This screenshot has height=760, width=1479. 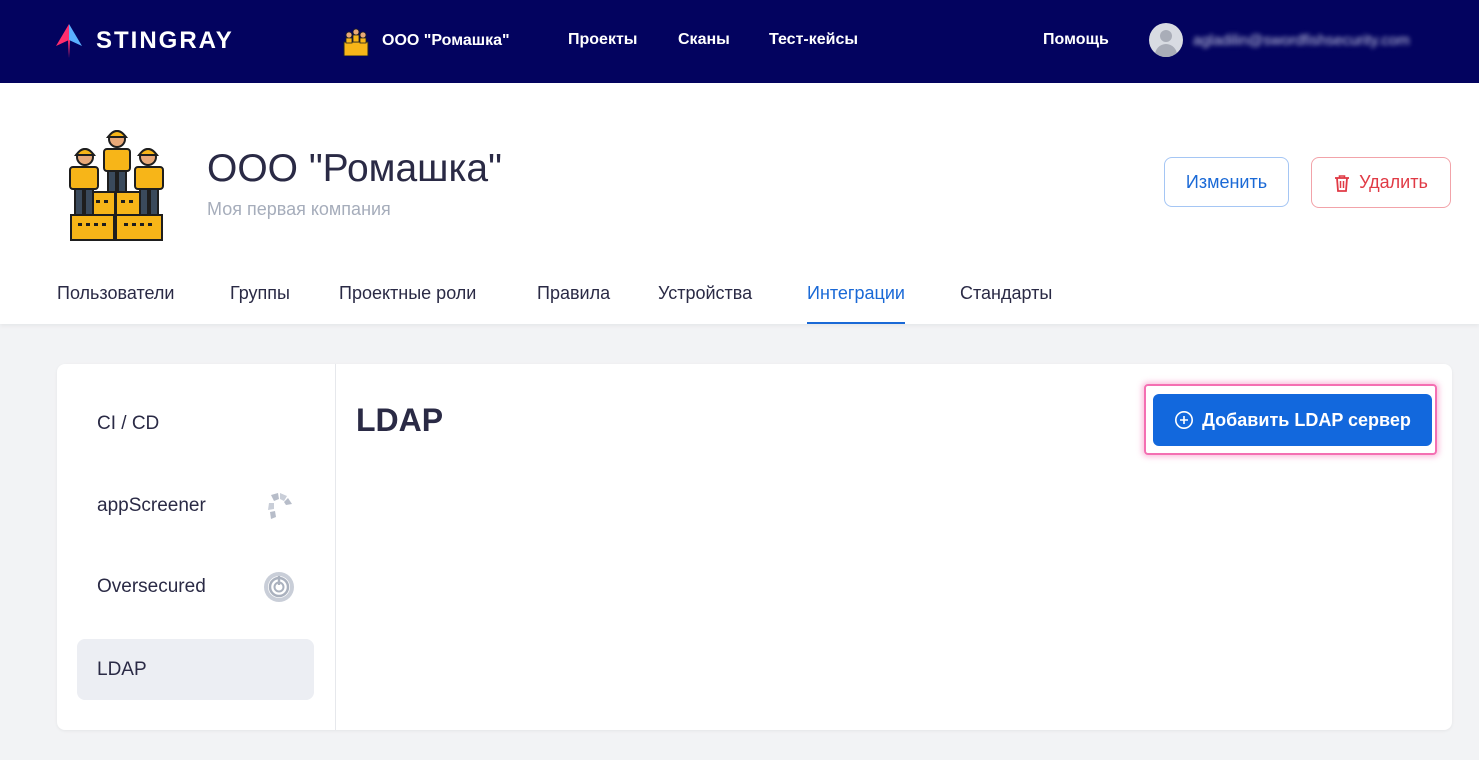 What do you see at coordinates (1006, 303) in the screenshot?
I see `tab-standards: Стандарты` at bounding box center [1006, 303].